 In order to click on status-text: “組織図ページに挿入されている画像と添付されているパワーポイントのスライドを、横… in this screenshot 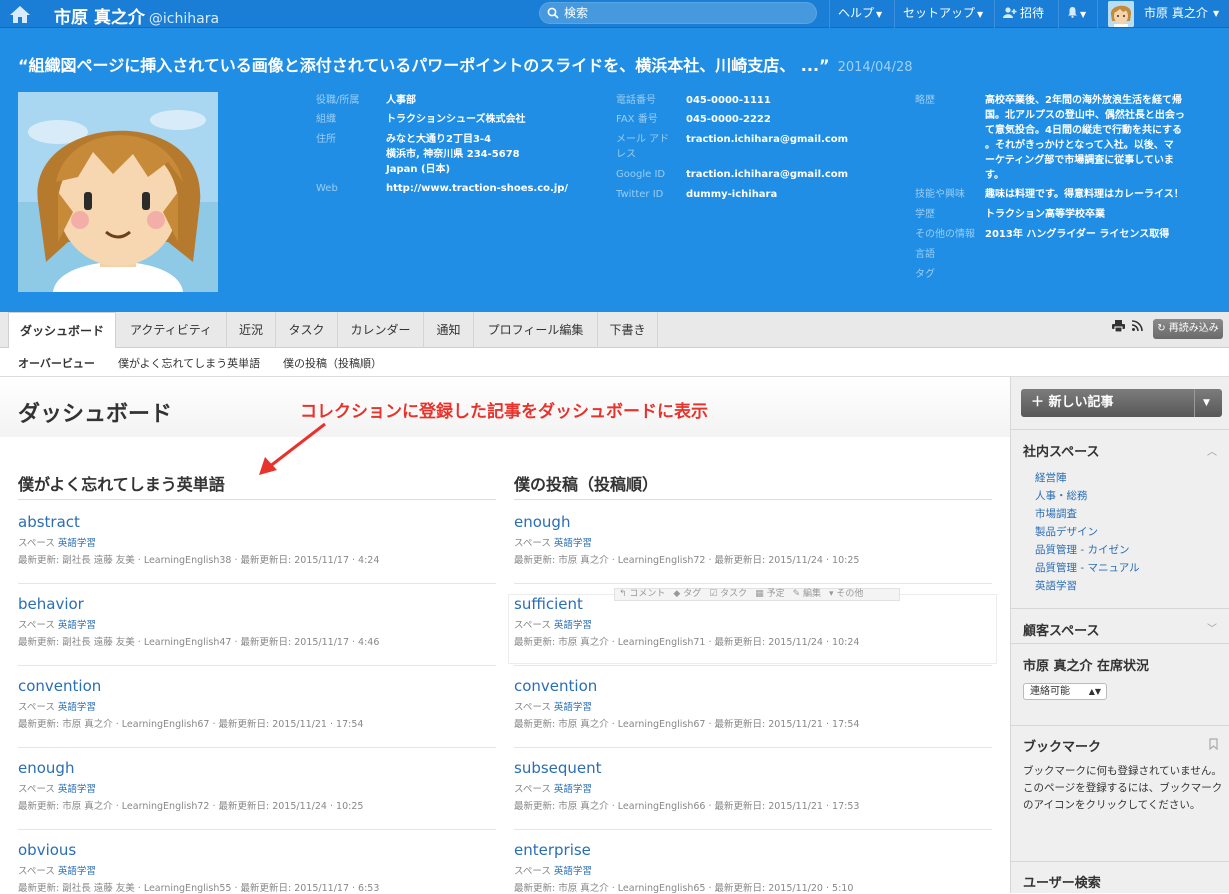, I will do `click(424, 65)`.